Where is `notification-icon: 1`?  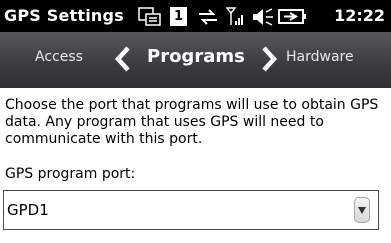 notification-icon: 1 is located at coordinates (178, 16).